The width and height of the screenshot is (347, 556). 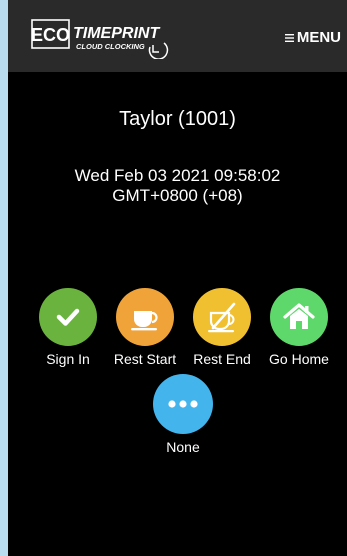 What do you see at coordinates (177, 175) in the screenshot?
I see `datetime-date: Wed Feb 03 2021 09:58:02` at bounding box center [177, 175].